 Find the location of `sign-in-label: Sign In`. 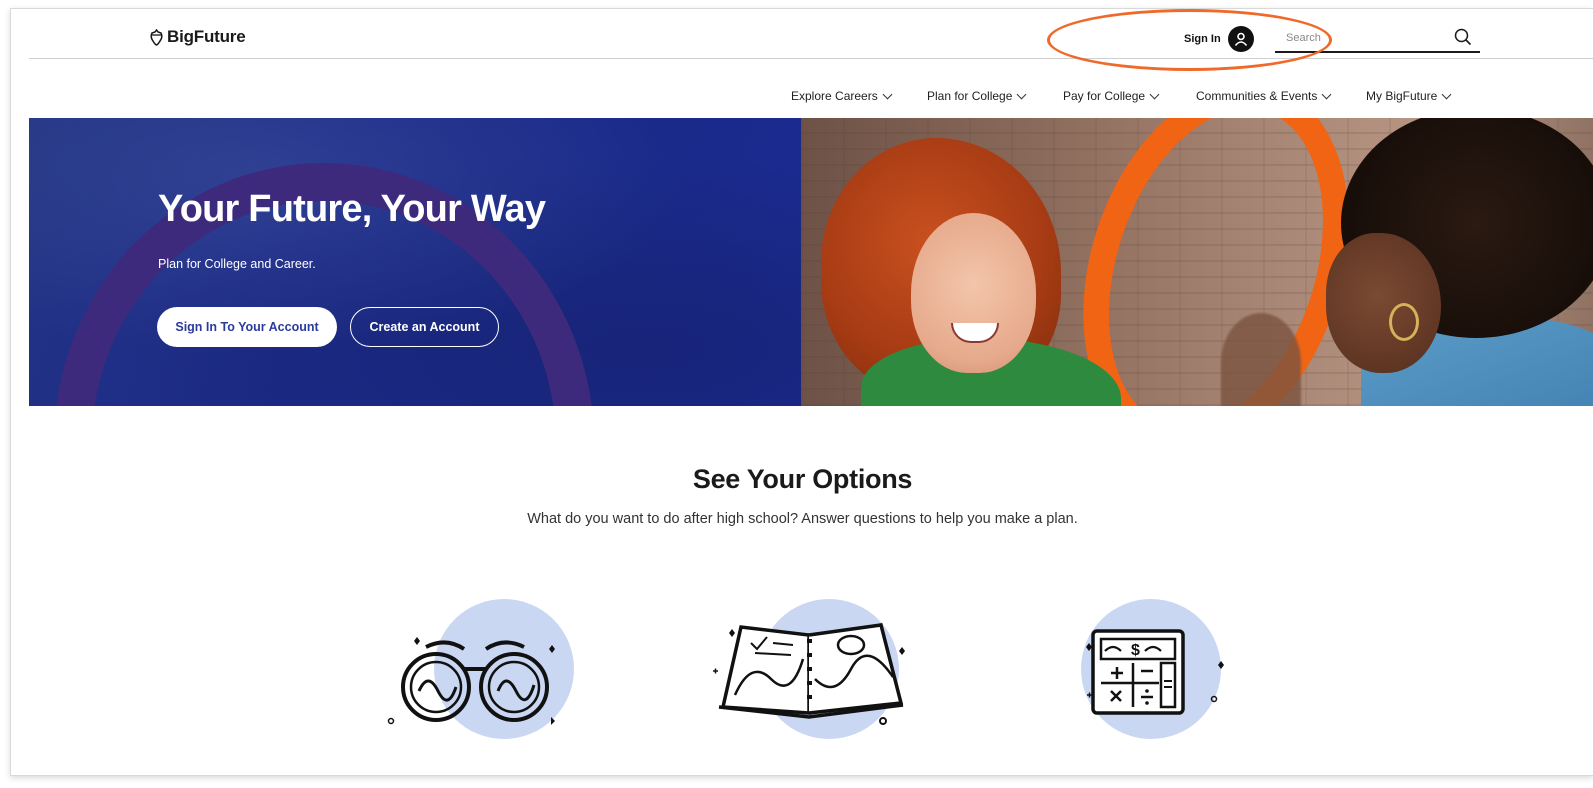

sign-in-label: Sign In is located at coordinates (1202, 39).